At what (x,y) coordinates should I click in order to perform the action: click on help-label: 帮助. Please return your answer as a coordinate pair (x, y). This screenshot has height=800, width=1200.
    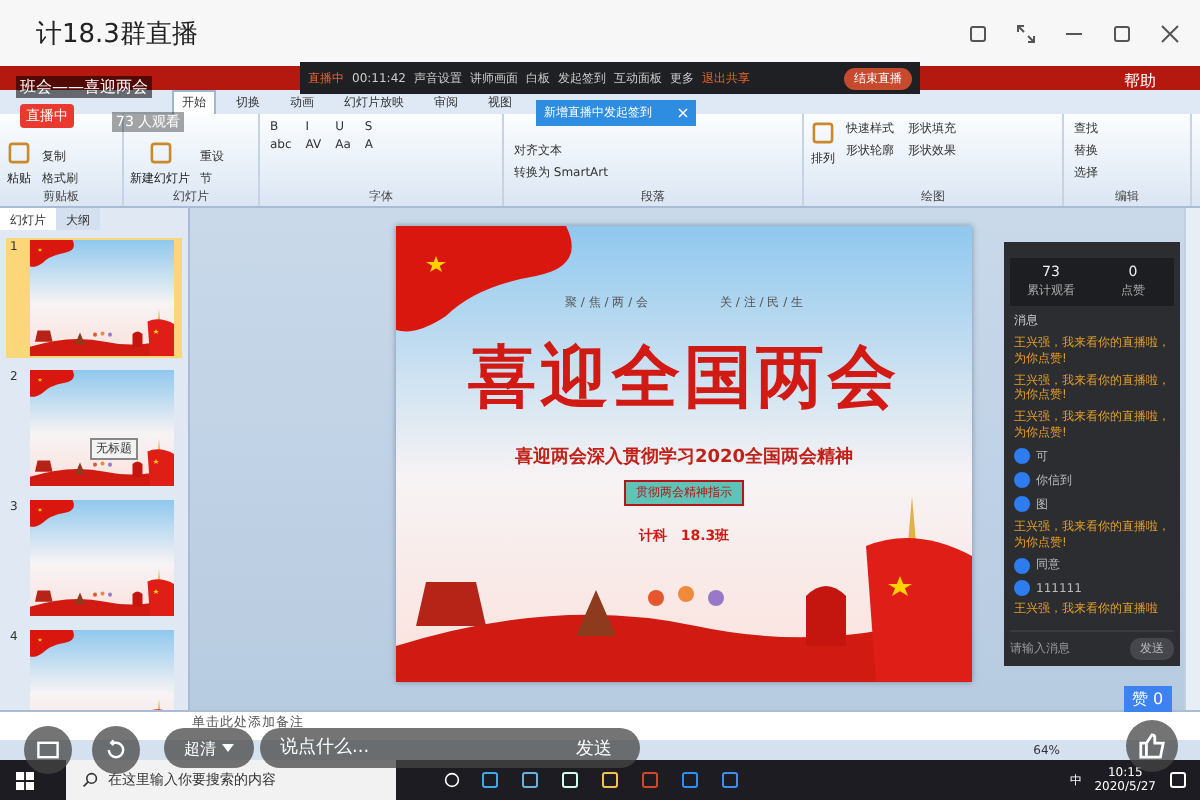
    Looking at the image, I should click on (1140, 81).